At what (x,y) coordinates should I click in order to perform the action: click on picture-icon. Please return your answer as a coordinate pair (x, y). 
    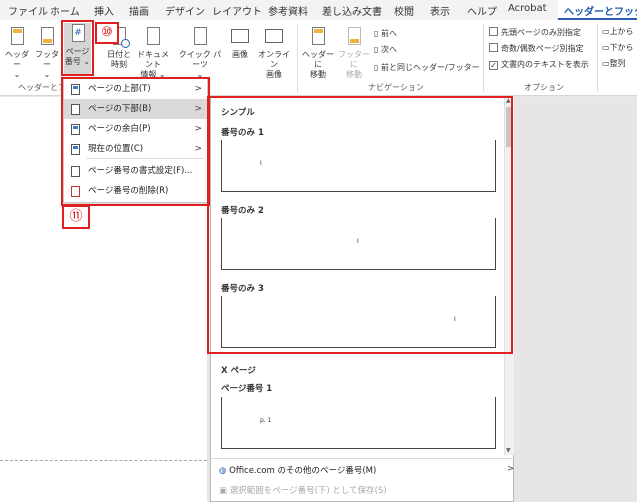
    Looking at the image, I should click on (240, 37).